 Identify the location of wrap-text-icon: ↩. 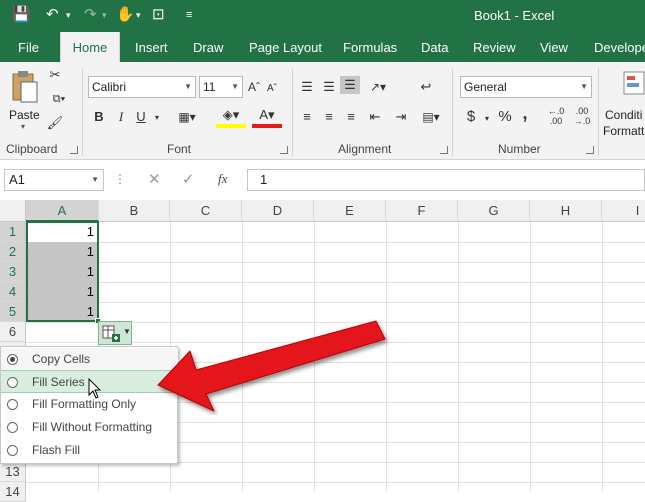
(426, 87).